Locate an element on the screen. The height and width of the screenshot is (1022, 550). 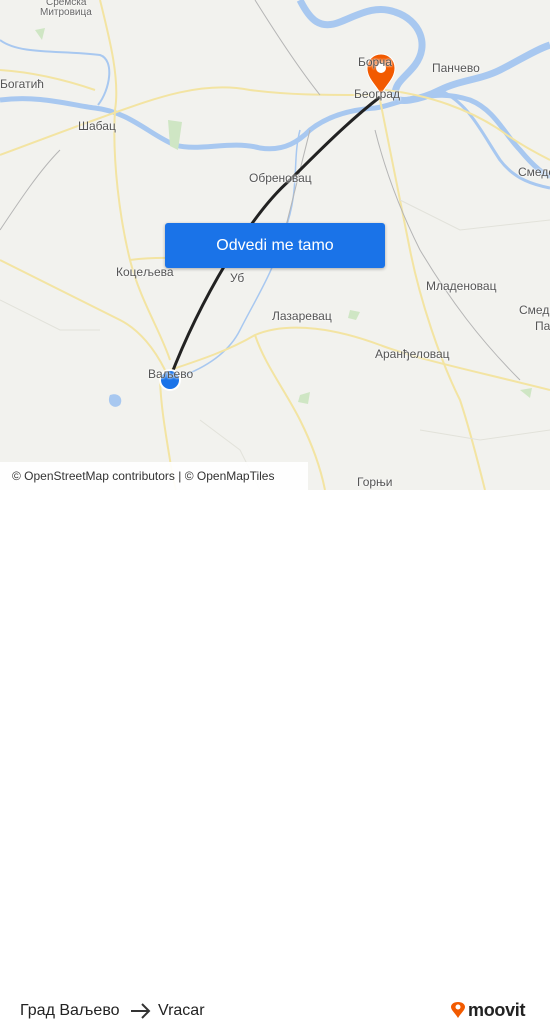
place-label: Ваљево is located at coordinates (171, 374).